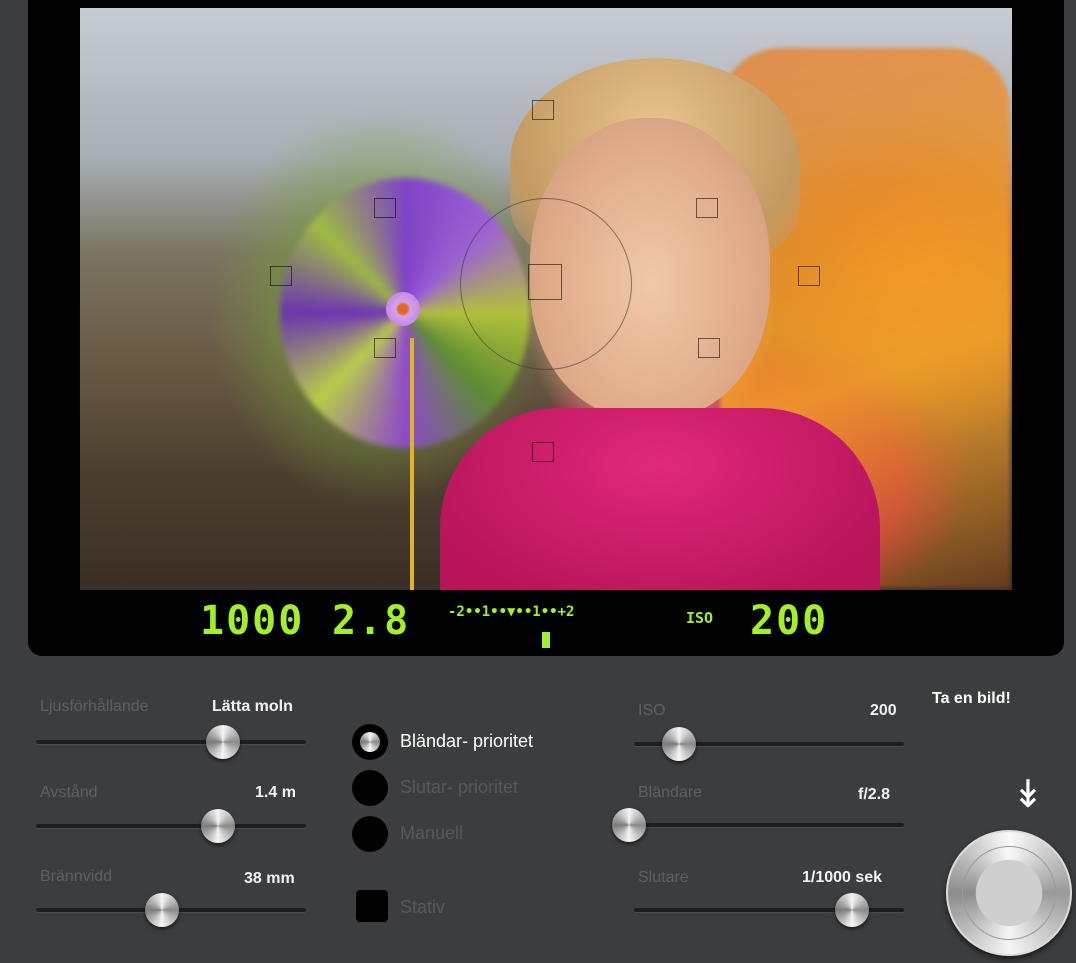 The height and width of the screenshot is (963, 1076). I want to click on aperture-control-label: Bländare, so click(670, 792).